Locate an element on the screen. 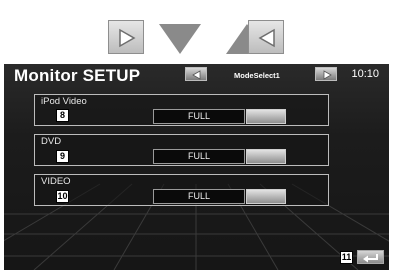 The width and height of the screenshot is (393, 275). arrow-left-icon is located at coordinates (196, 75).